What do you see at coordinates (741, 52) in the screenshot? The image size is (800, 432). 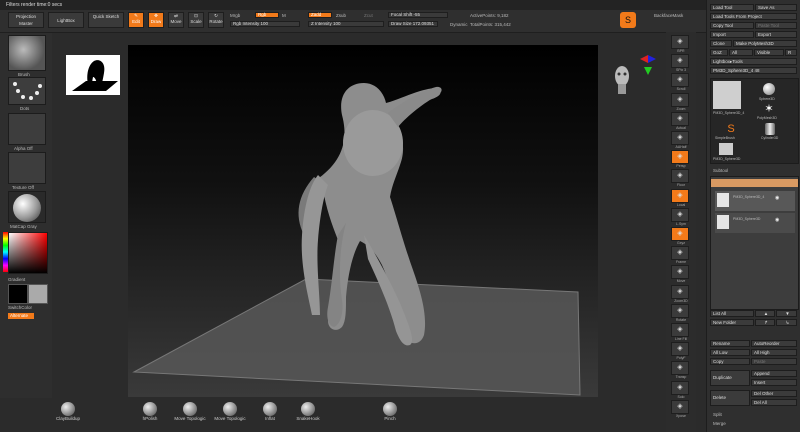 I see `all-button: All` at bounding box center [741, 52].